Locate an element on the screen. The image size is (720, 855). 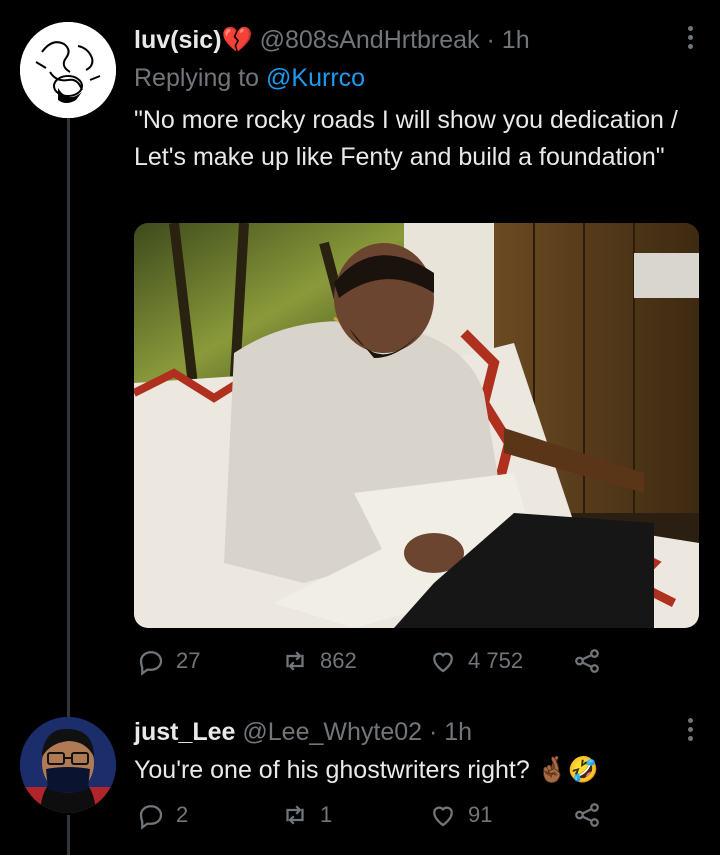
retweet-button: 862 is located at coordinates (318, 661).